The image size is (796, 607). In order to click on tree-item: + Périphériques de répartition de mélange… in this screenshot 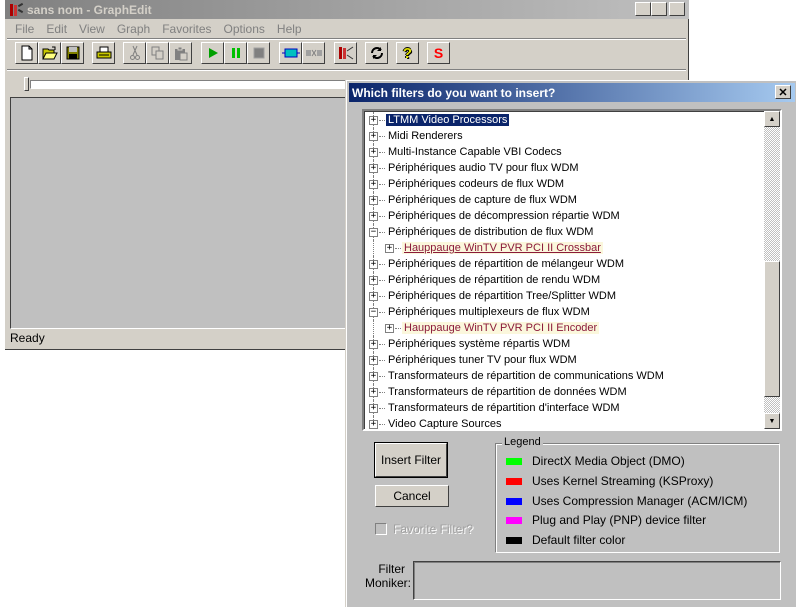, I will do `click(564, 264)`.